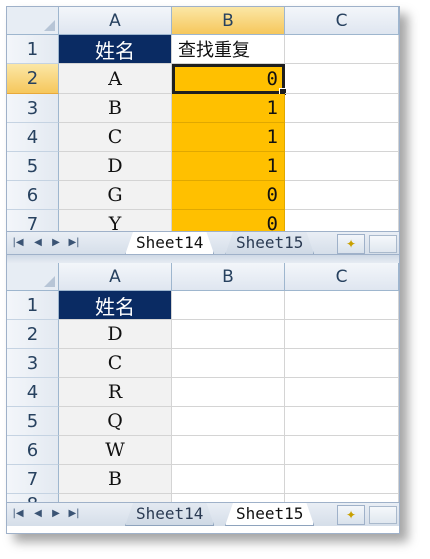 The image size is (430, 559). What do you see at coordinates (229, 80) in the screenshot?
I see `active-cell-b2: 0` at bounding box center [229, 80].